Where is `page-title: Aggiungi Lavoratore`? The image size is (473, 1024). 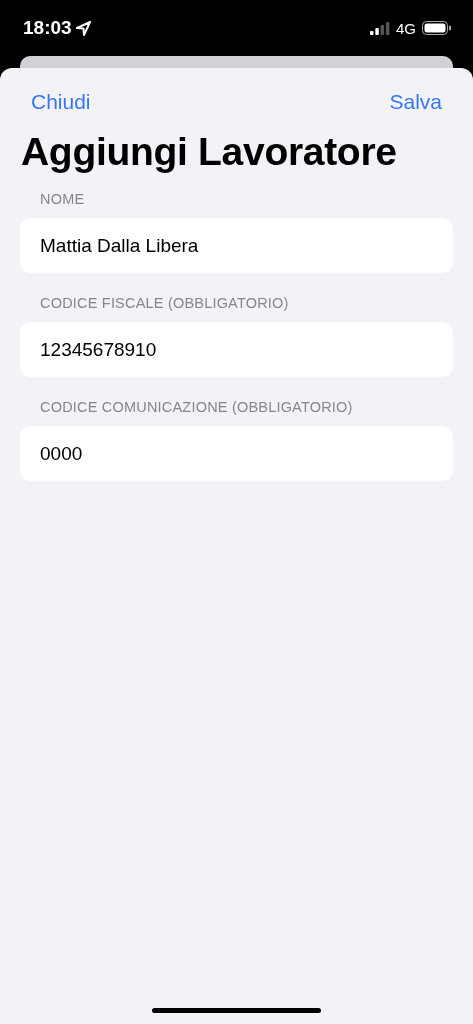
page-title: Aggiungi Lavoratore is located at coordinates (209, 152).